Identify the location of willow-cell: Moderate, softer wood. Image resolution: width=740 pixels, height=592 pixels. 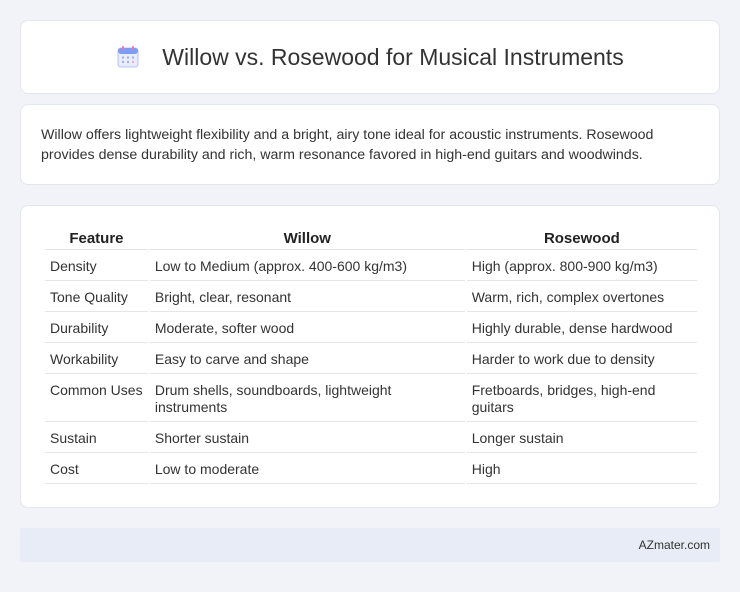
(307, 328).